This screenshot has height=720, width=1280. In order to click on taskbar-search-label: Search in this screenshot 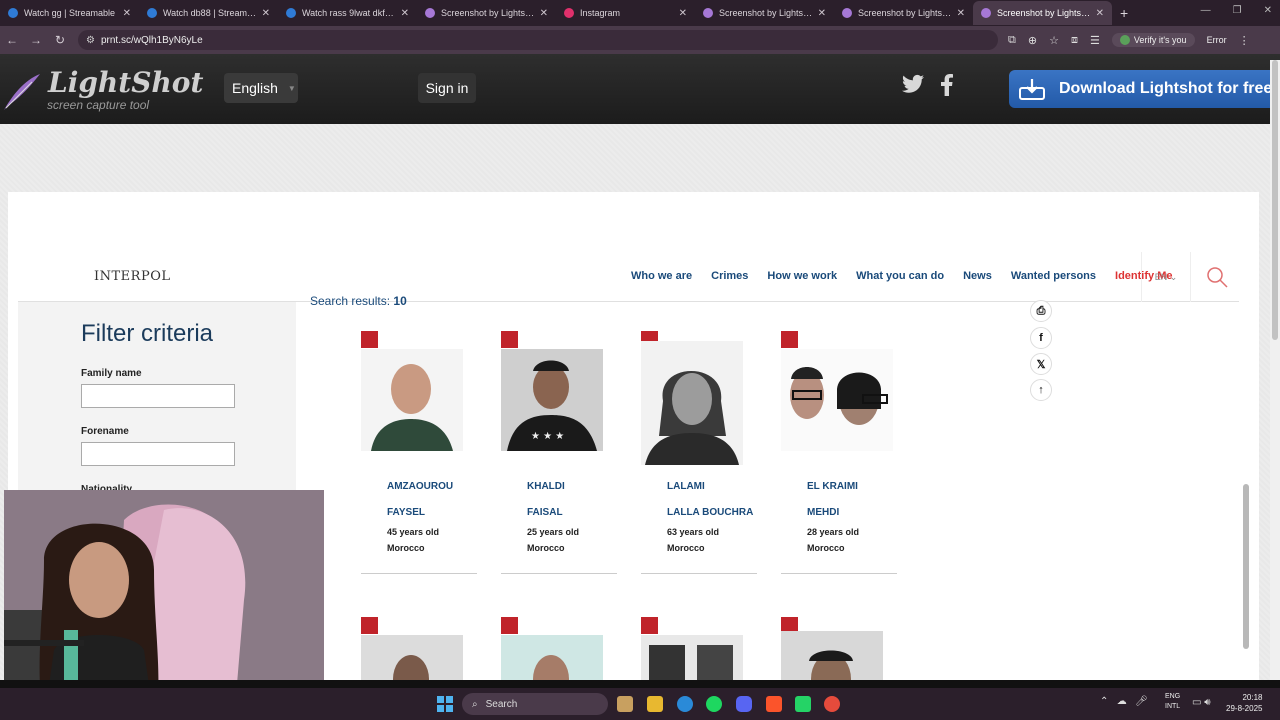, I will do `click(501, 704)`.